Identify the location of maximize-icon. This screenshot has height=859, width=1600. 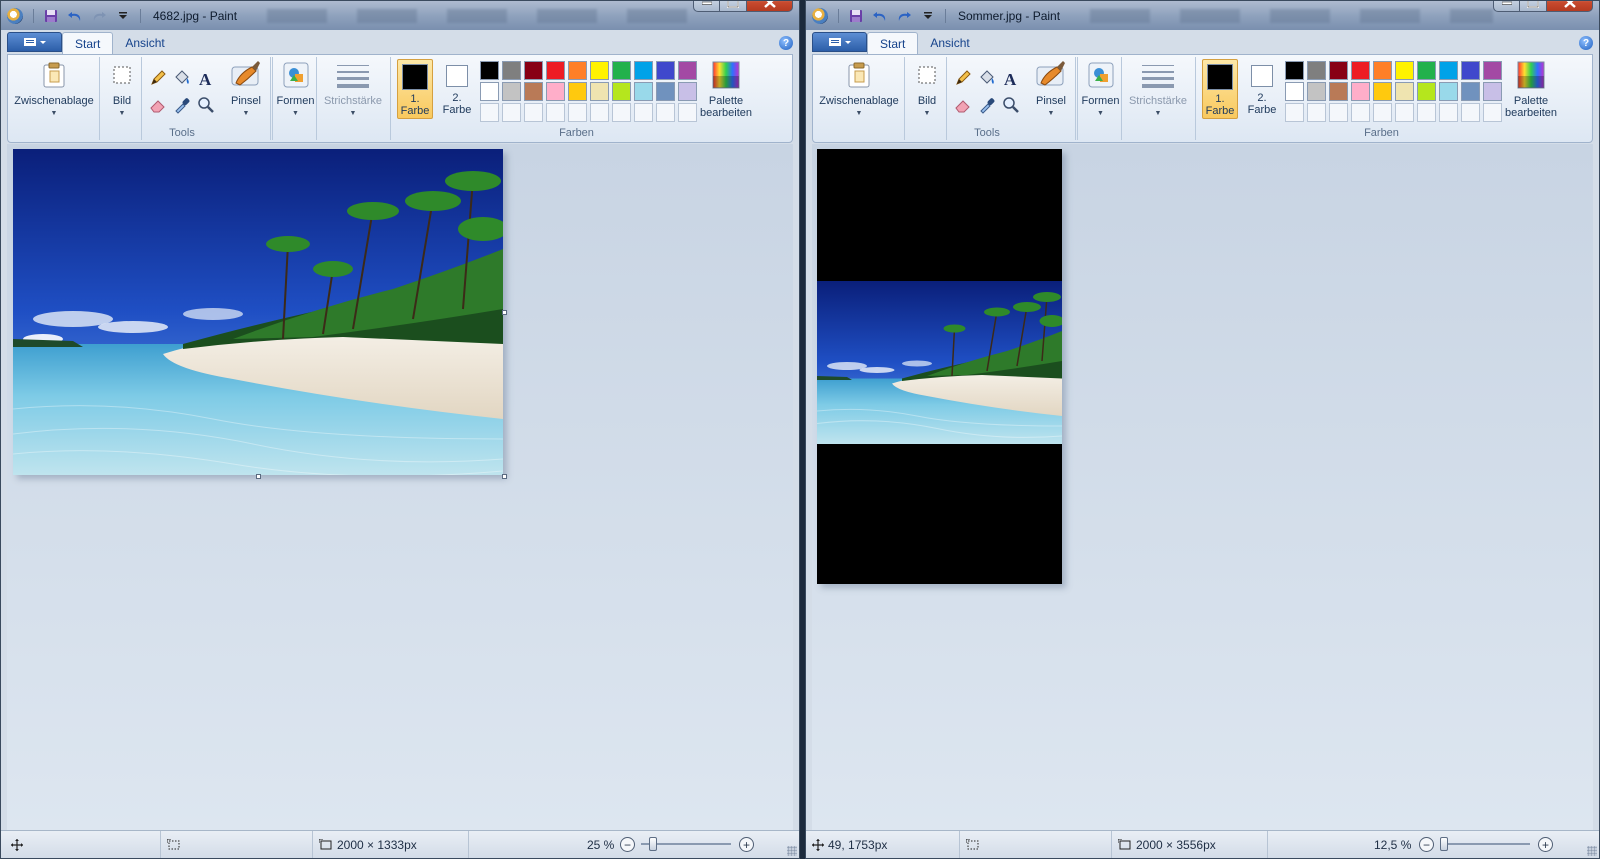
(1533, 6).